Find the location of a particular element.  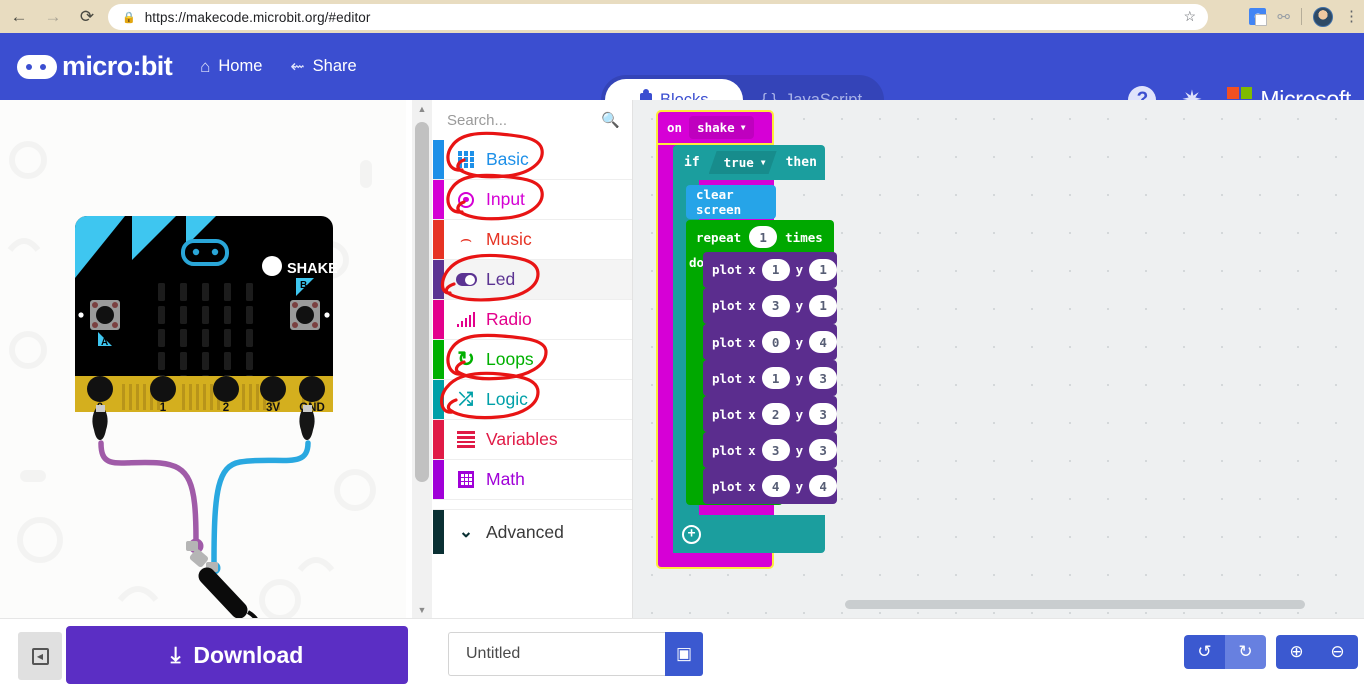

block-on-shake: on shake ▼ is located at coordinates (715, 127).